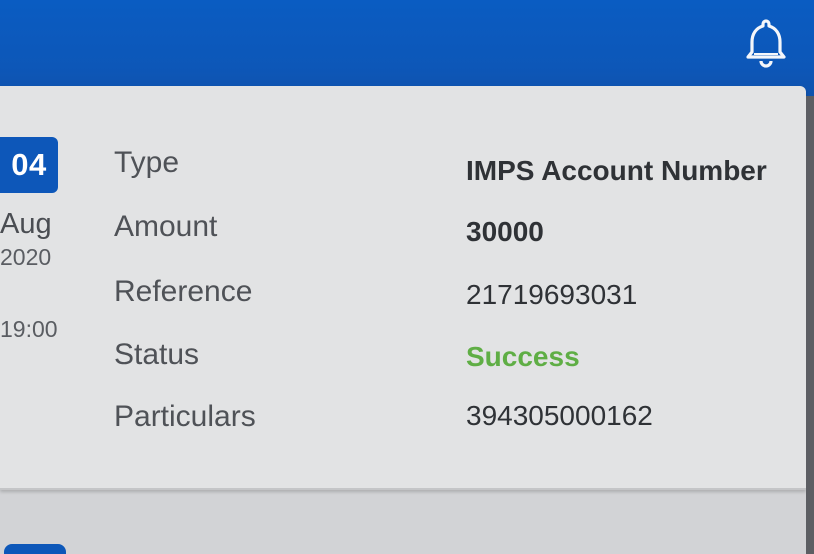  Describe the element at coordinates (147, 162) in the screenshot. I see `type-label: Type` at that location.